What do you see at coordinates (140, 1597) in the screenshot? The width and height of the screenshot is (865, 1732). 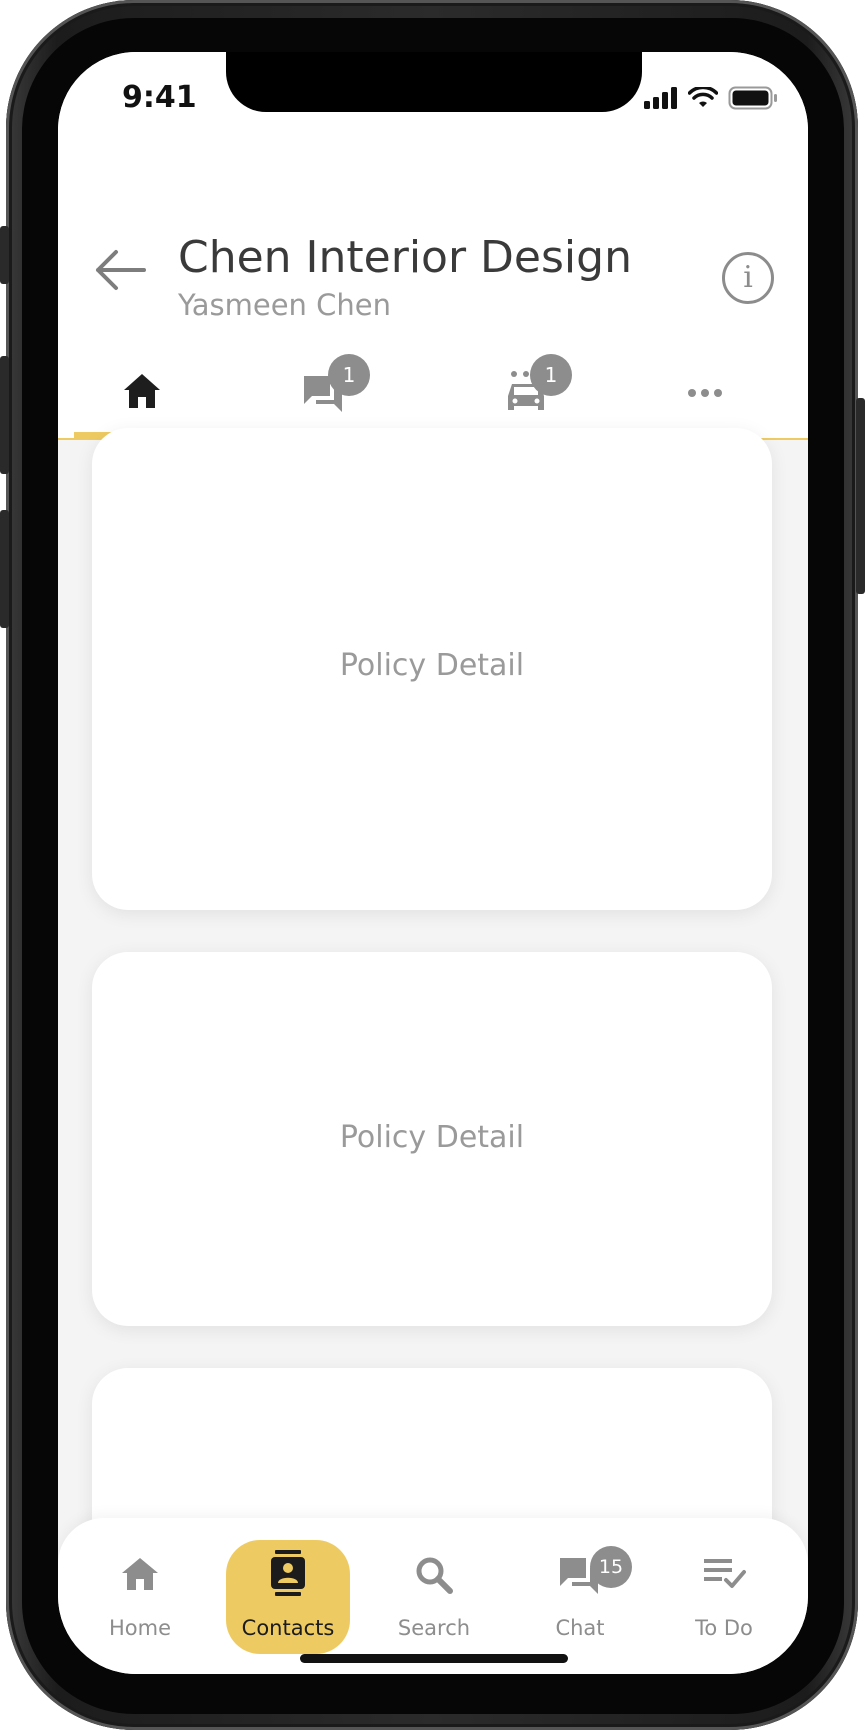 I see `nav-home: Home` at bounding box center [140, 1597].